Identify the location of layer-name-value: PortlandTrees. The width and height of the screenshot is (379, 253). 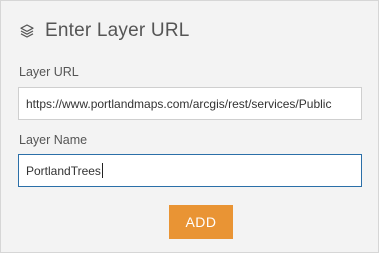
(63, 170).